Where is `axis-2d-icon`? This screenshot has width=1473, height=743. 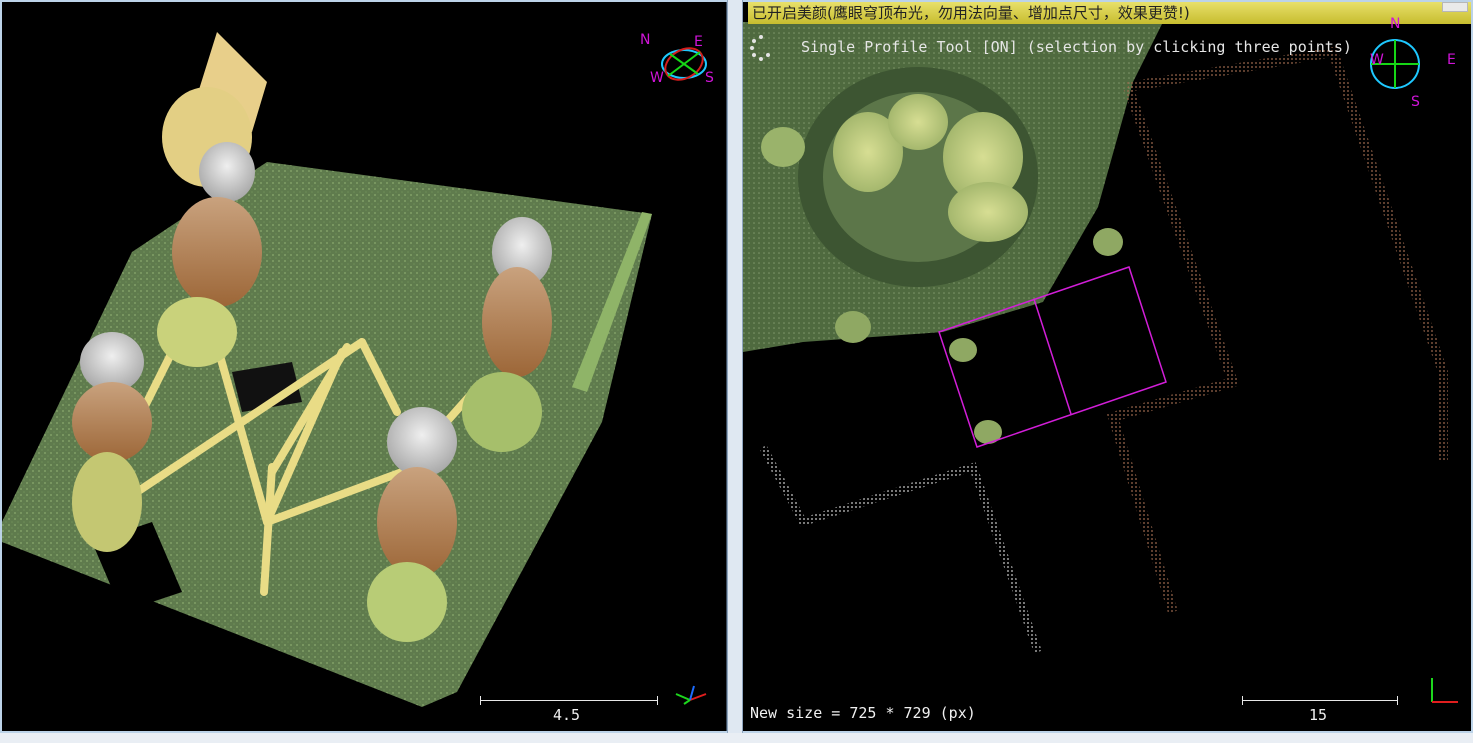 axis-2d-icon is located at coordinates (1444, 690).